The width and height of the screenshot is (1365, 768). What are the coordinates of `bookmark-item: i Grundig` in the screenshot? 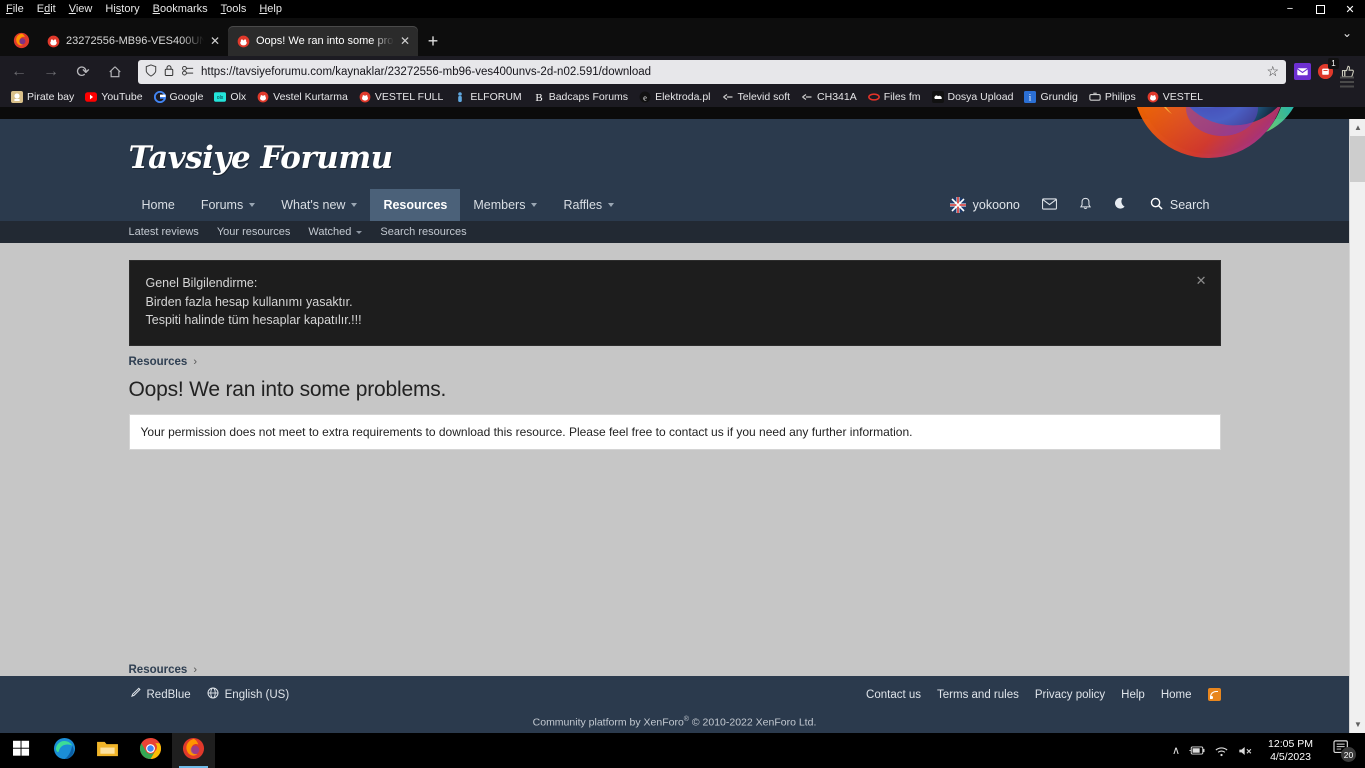 It's located at (1050, 97).